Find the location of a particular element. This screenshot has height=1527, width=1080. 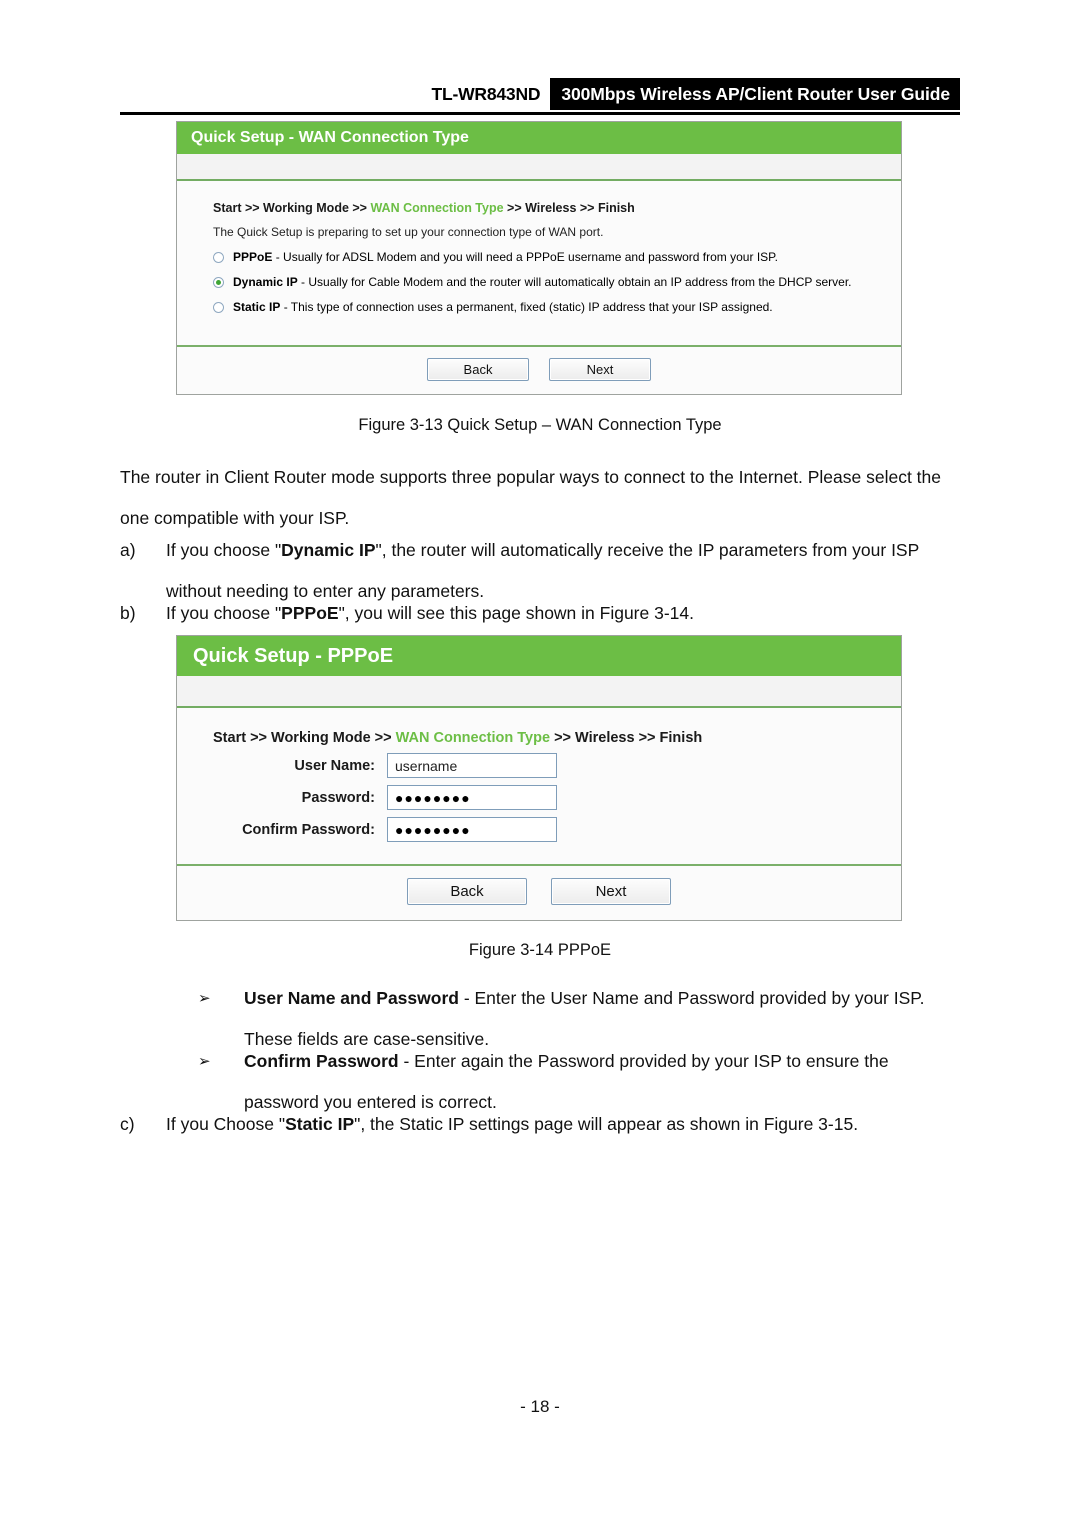

input-password: ●●●●●●●● is located at coordinates (472, 797).